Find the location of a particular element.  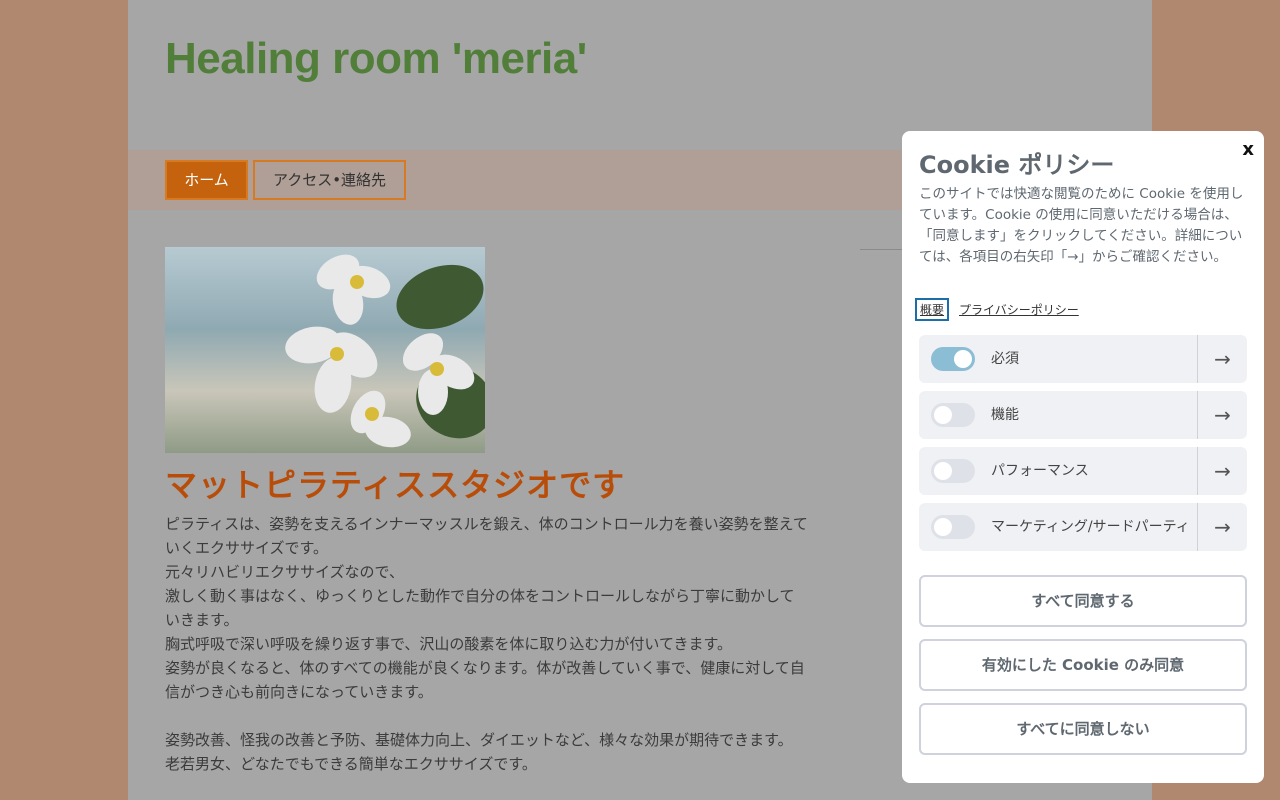

category-label: マーケティング/サードパーティ is located at coordinates (1090, 527).